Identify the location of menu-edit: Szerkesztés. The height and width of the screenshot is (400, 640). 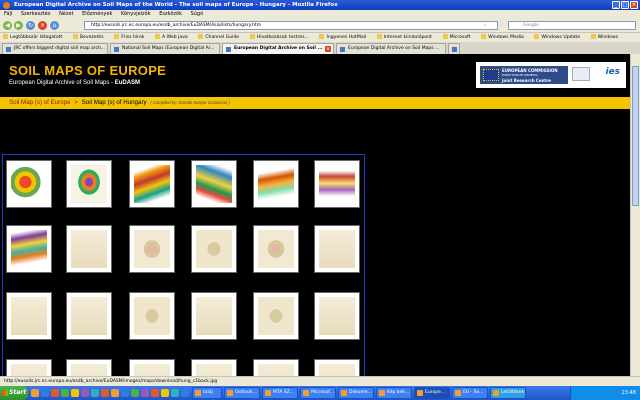
(36, 14).